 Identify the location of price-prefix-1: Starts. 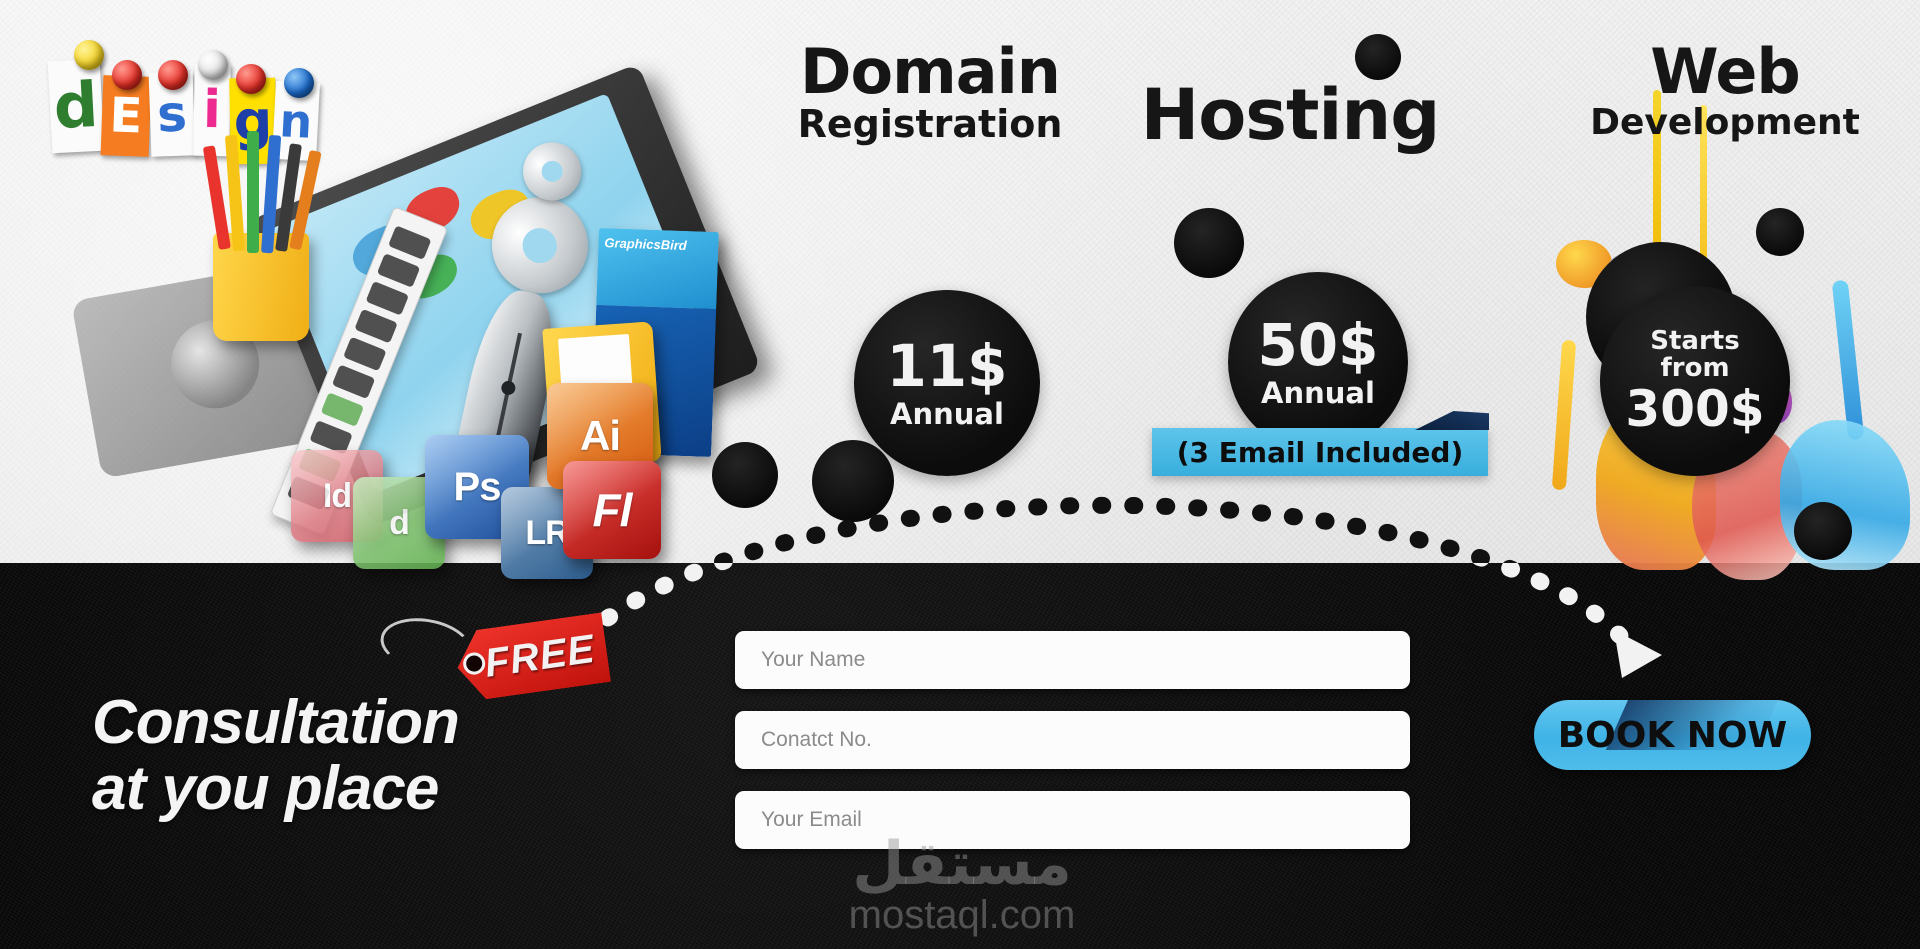
(1695, 340).